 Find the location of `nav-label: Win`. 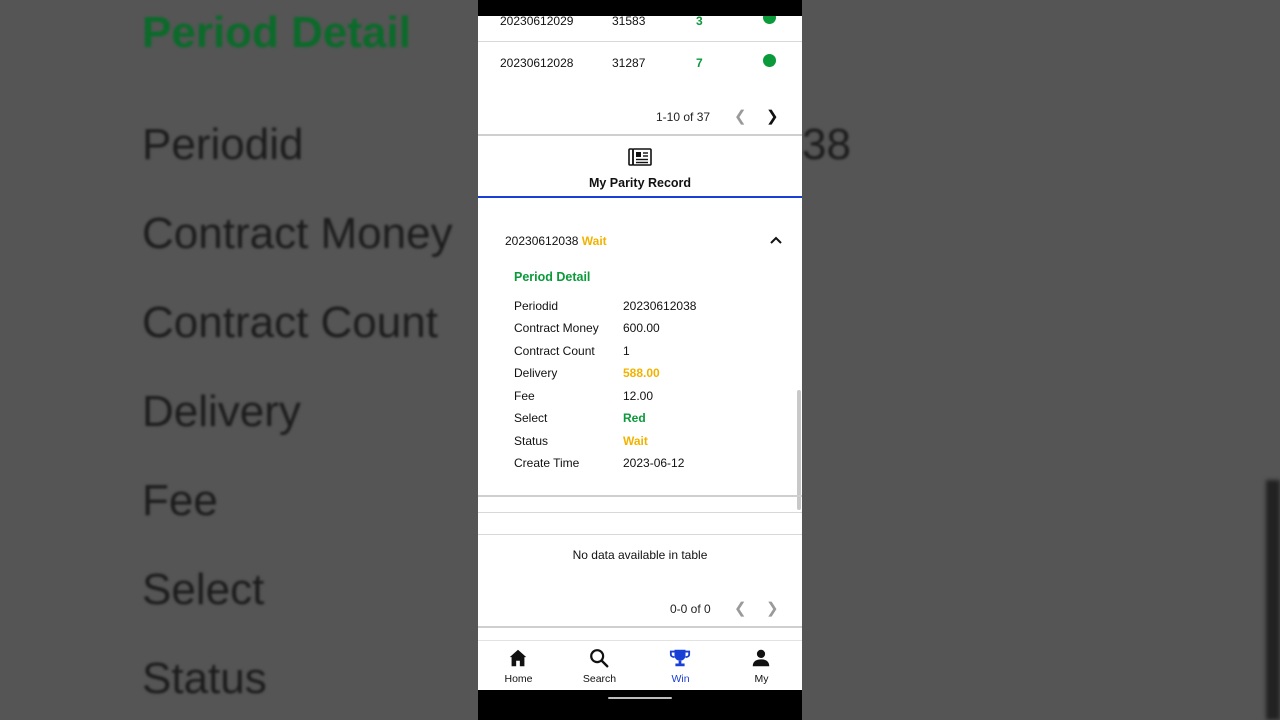

nav-label: Win is located at coordinates (680, 679).